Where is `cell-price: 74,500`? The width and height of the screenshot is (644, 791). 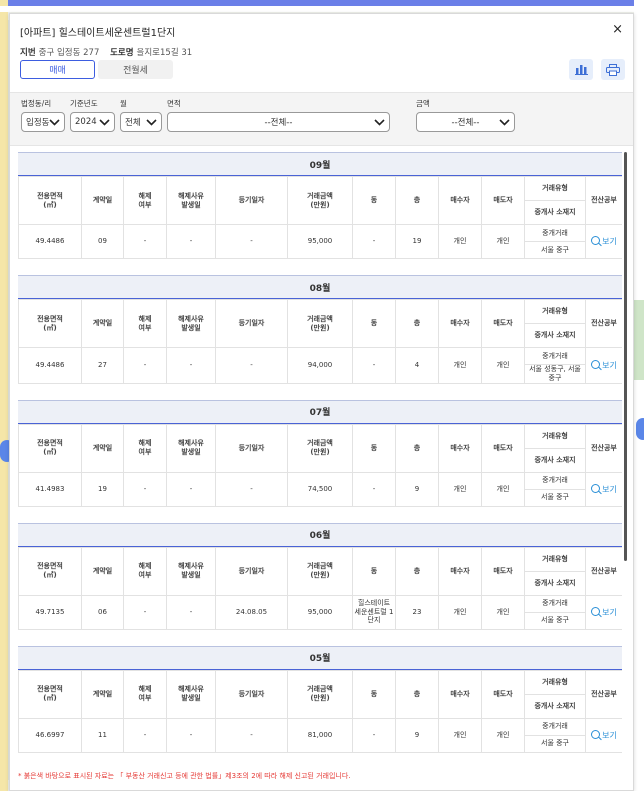
cell-price: 74,500 is located at coordinates (320, 489).